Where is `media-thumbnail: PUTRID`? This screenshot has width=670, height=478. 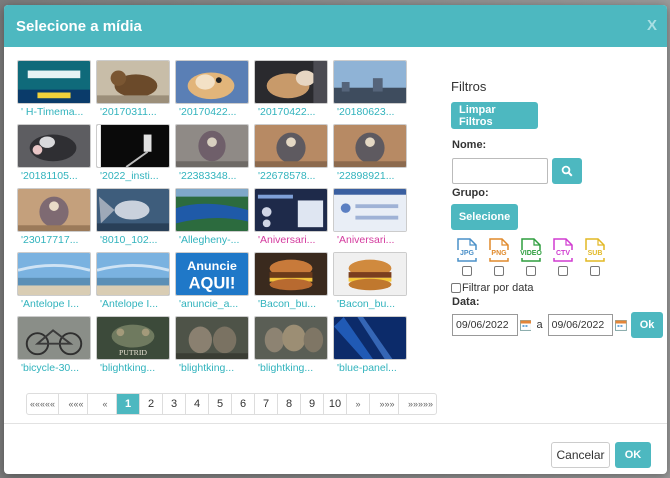 media-thumbnail: PUTRID is located at coordinates (133, 338).